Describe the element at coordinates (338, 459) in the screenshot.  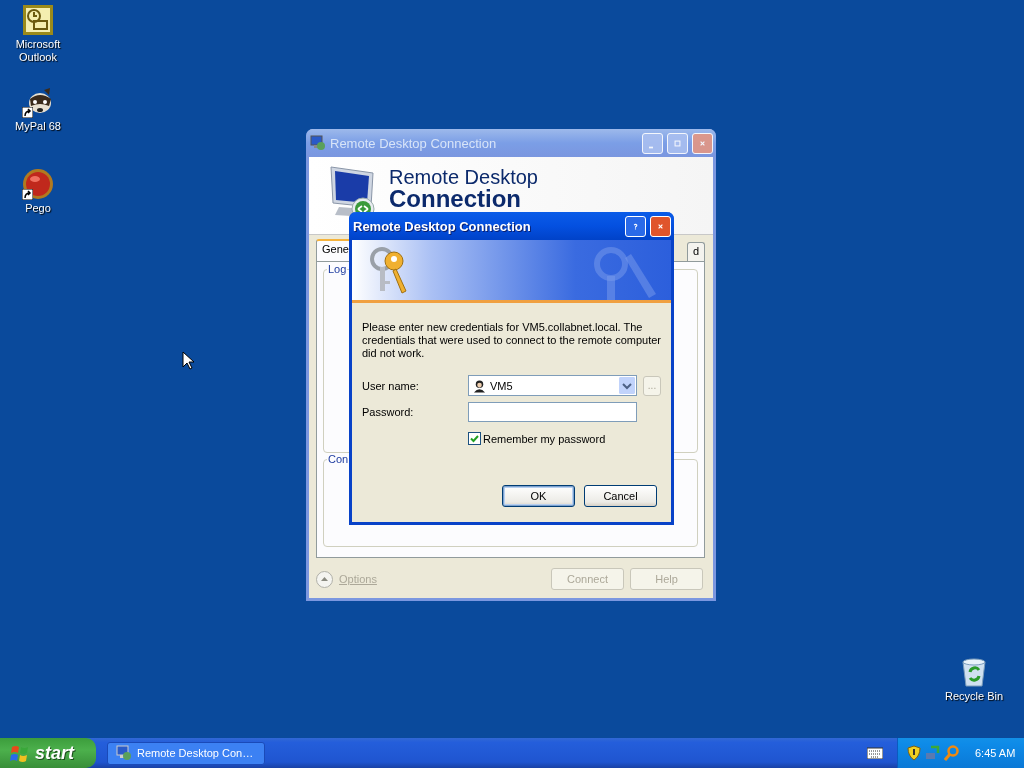
I see `group-label: Con` at that location.